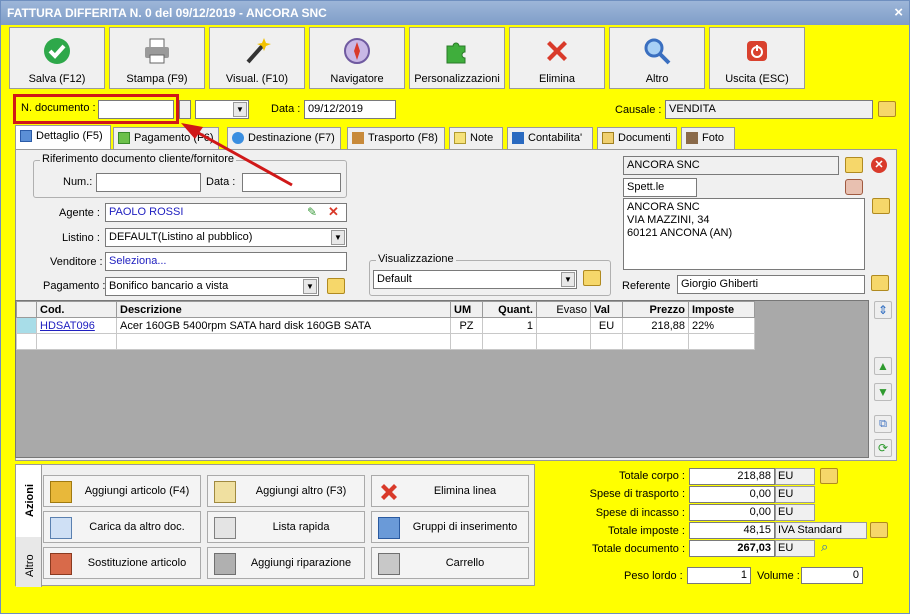 The image size is (910, 614). What do you see at coordinates (450, 563) in the screenshot?
I see `cart-button: Carrello` at bounding box center [450, 563].